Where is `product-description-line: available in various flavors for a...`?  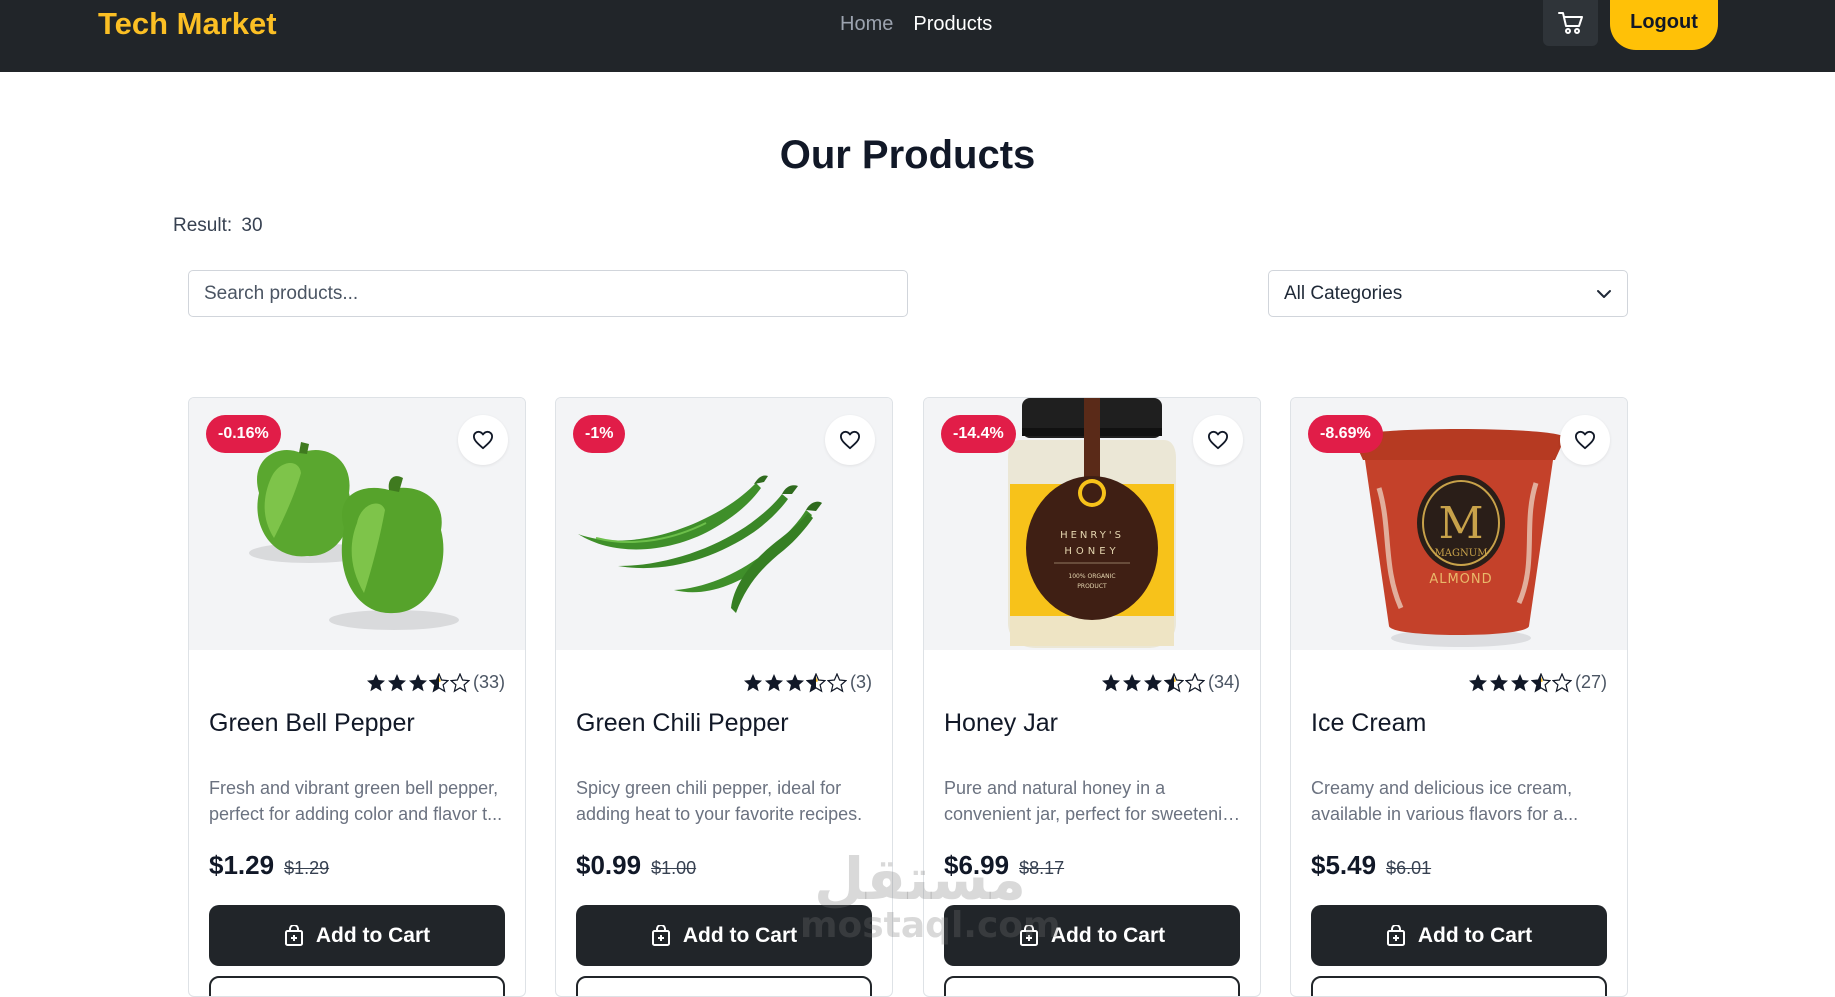
product-description-line: available in various flavors for a... is located at coordinates (1445, 814).